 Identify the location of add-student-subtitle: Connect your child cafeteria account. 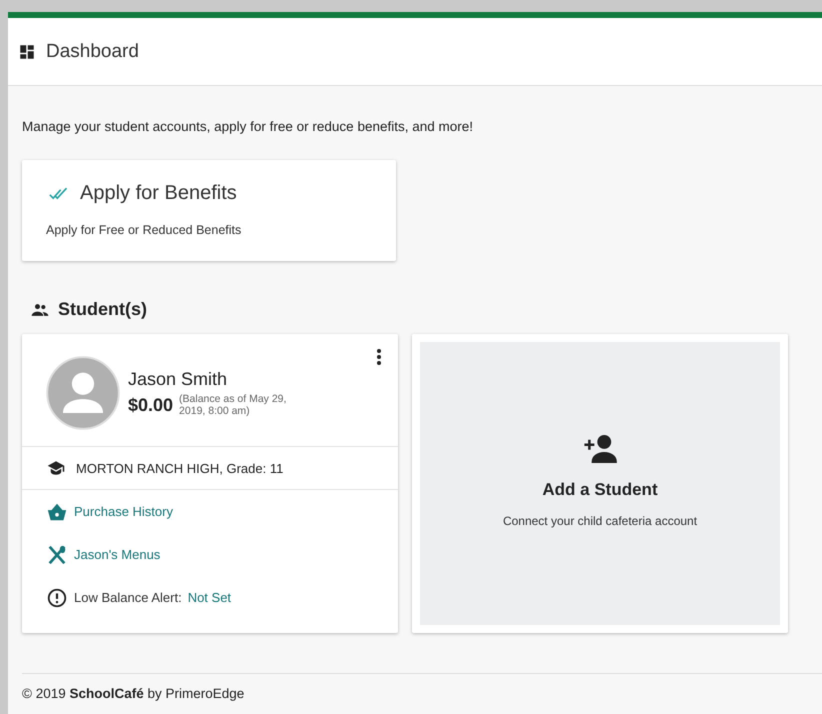
(600, 521).